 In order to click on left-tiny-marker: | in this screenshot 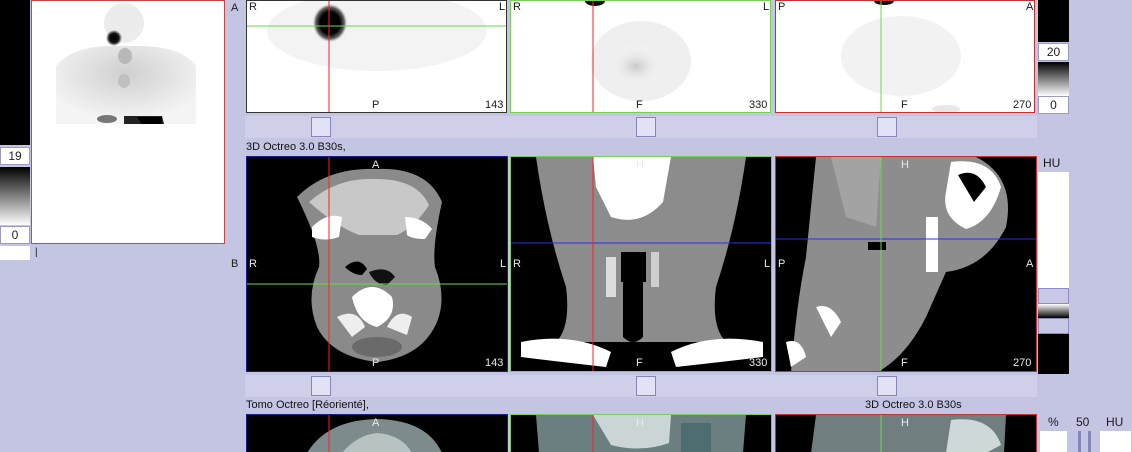, I will do `click(36, 252)`.